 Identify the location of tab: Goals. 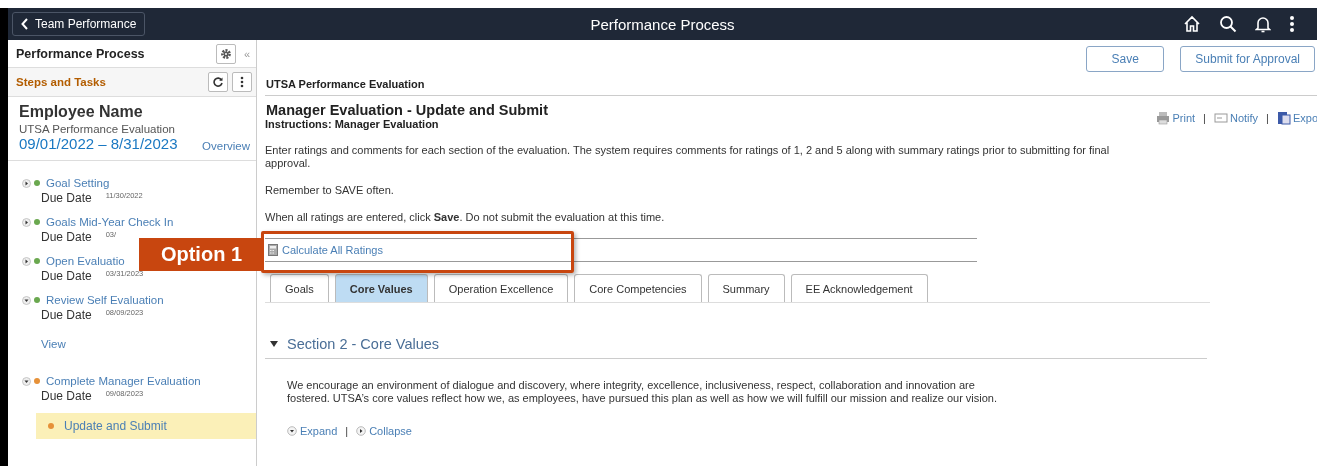
(299, 288).